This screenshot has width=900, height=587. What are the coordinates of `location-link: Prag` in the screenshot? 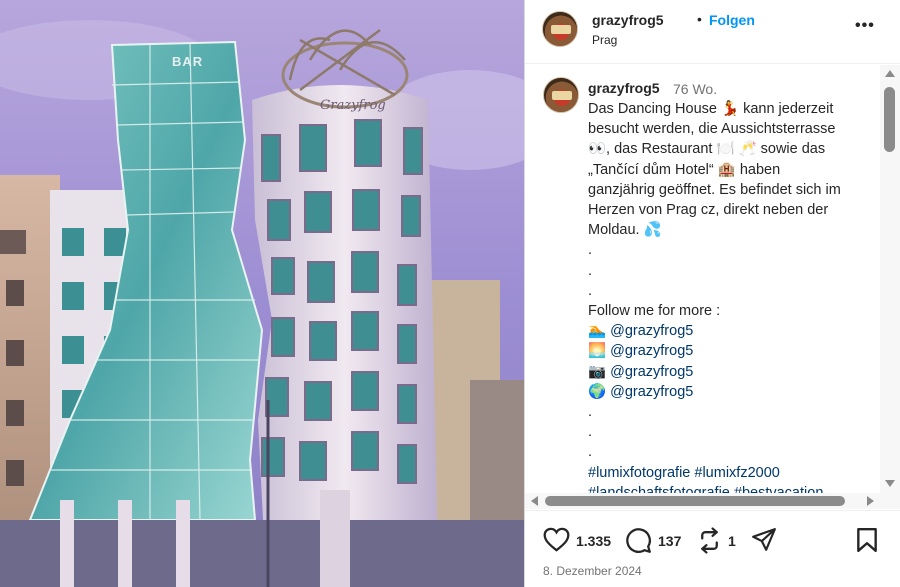 It's located at (604, 40).